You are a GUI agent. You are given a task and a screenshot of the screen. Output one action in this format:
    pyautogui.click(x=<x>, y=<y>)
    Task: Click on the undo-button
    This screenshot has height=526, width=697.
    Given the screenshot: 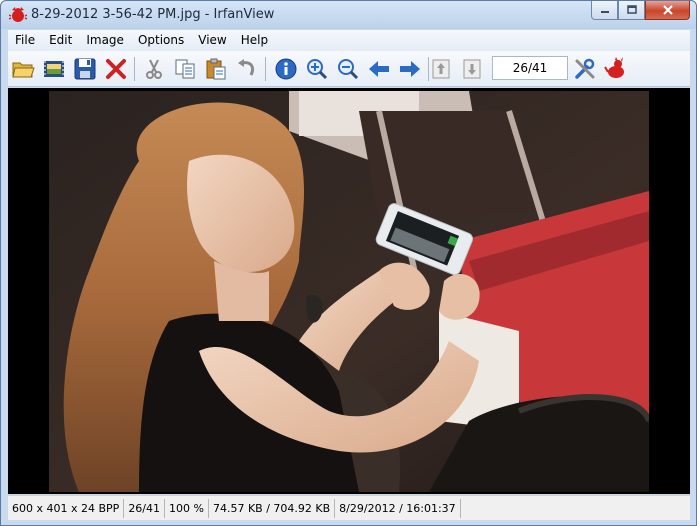 What is the action you would take?
    pyautogui.click(x=247, y=69)
    